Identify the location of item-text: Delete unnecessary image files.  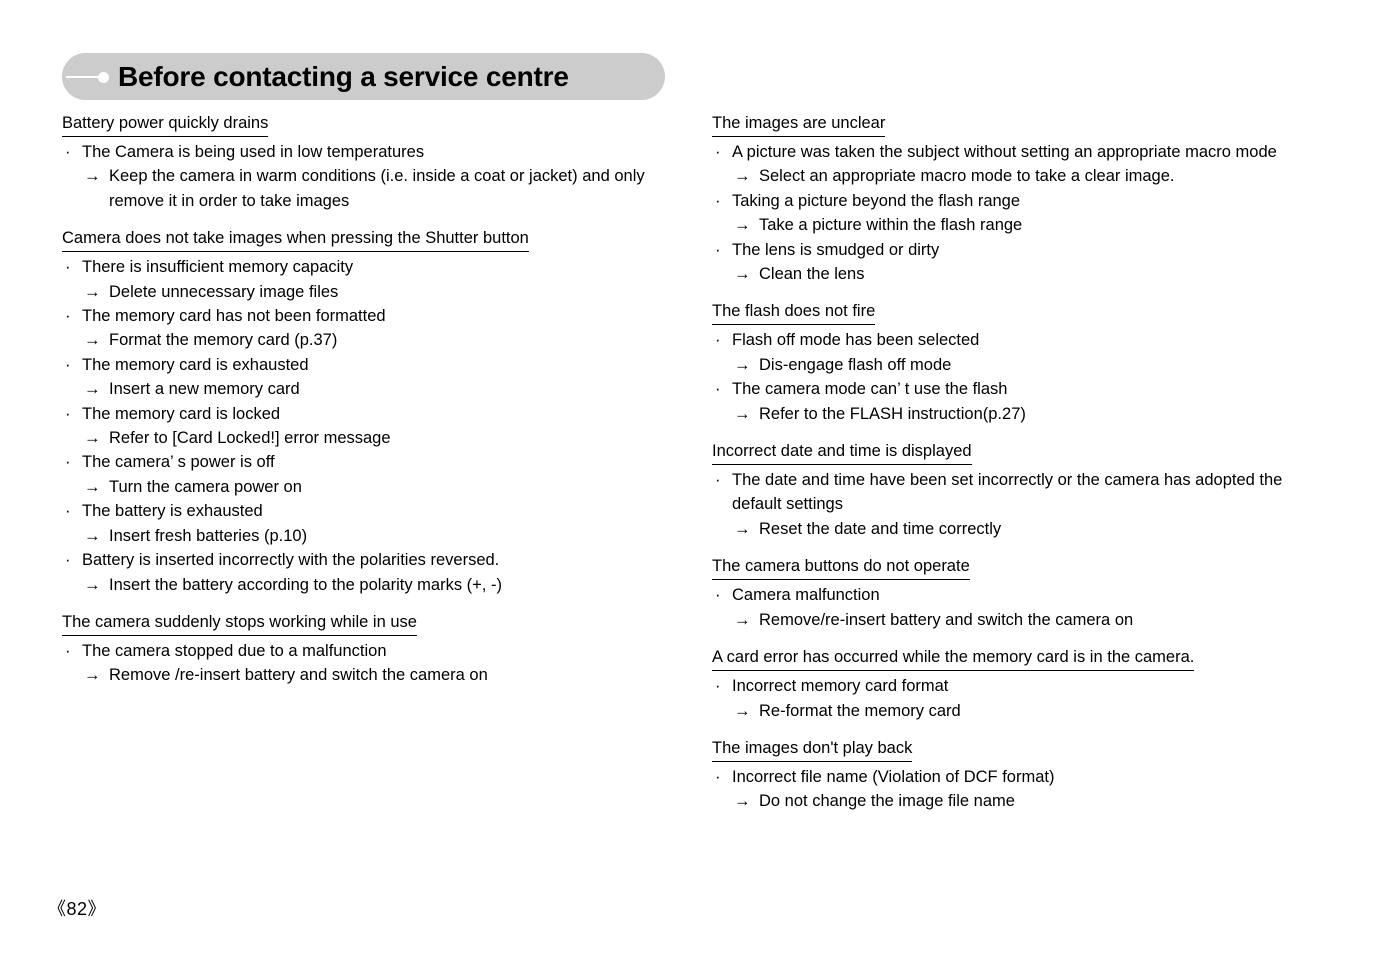
(224, 291).